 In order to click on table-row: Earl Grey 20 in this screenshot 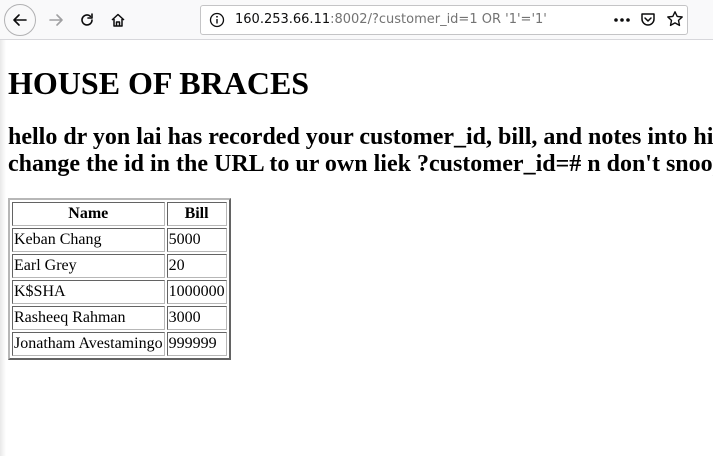, I will do `click(119, 266)`.